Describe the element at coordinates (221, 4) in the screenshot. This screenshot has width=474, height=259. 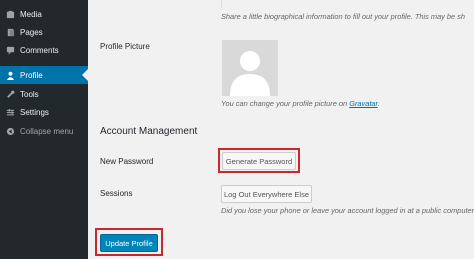
I see `bio-textarea-edge` at that location.